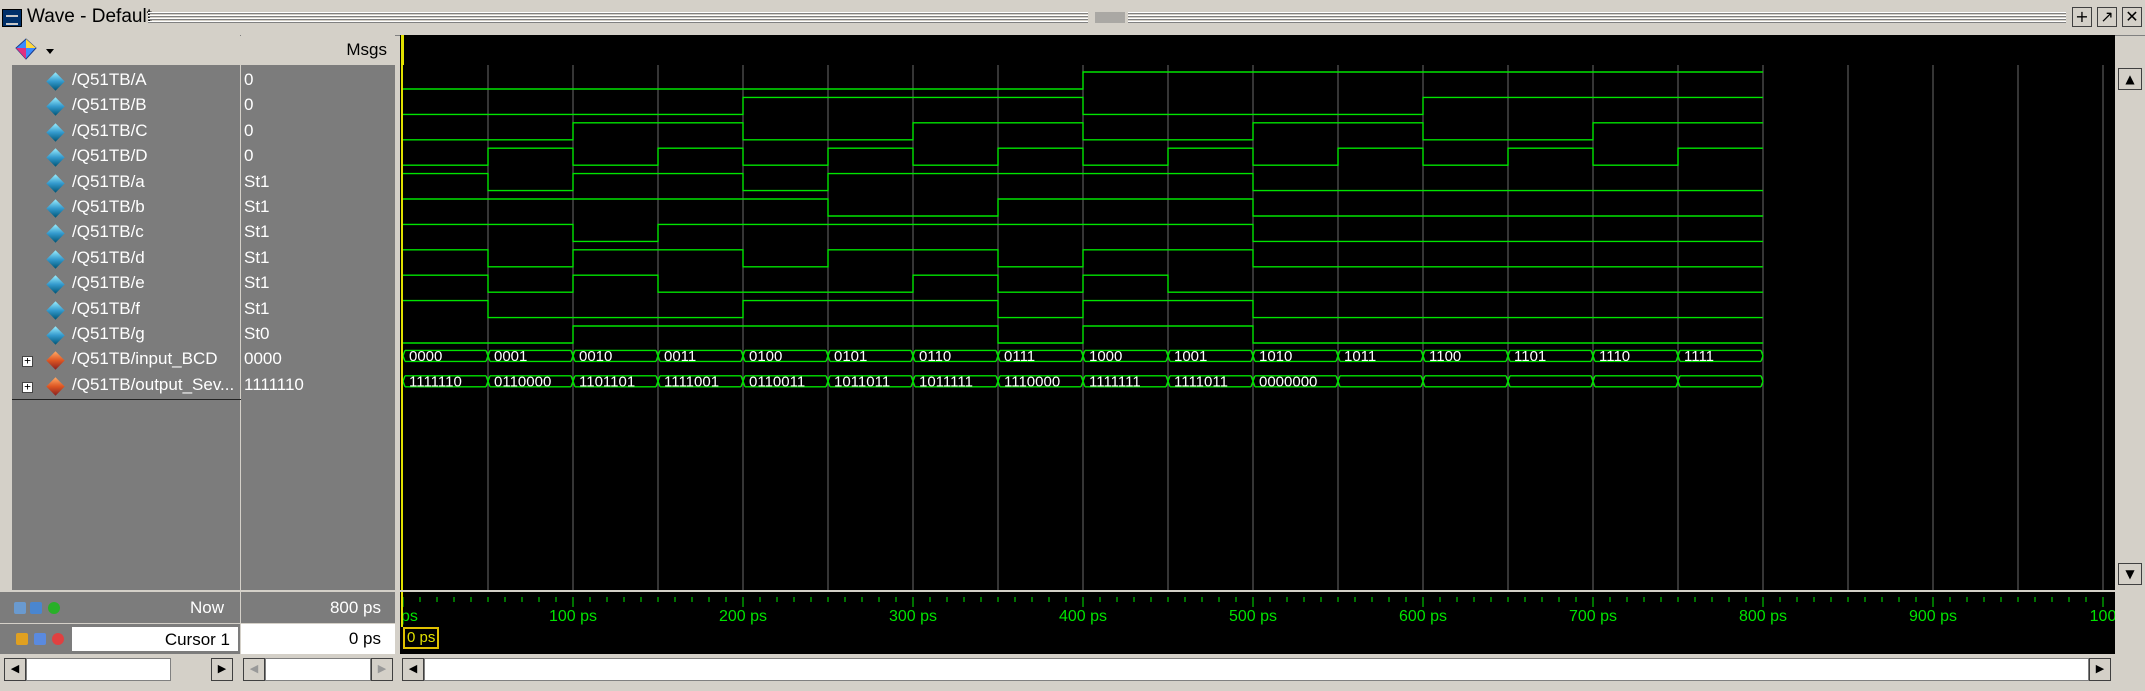 The image size is (2145, 691). I want to click on close-button: ✕, so click(2132, 17).